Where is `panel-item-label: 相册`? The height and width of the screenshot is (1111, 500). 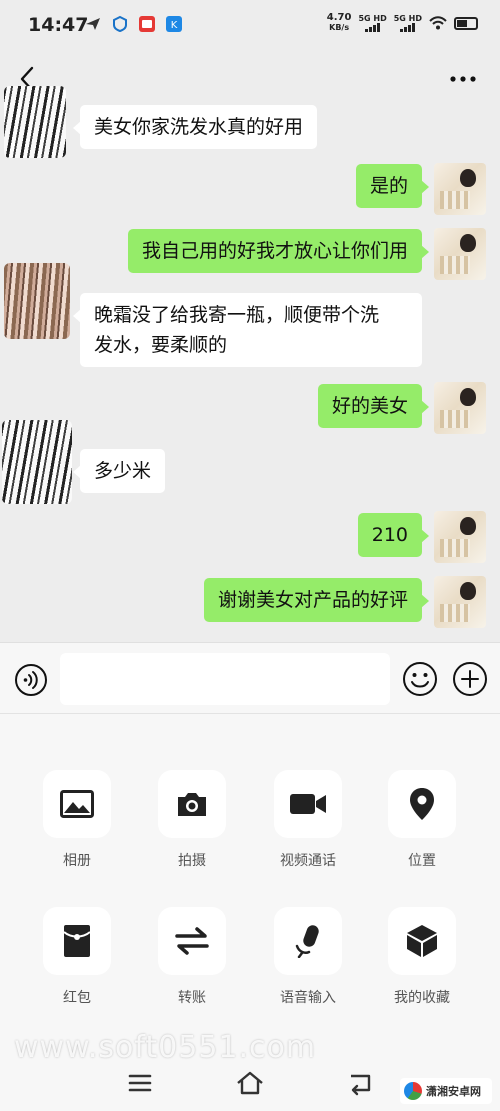
panel-item-label: 相册 is located at coordinates (77, 861).